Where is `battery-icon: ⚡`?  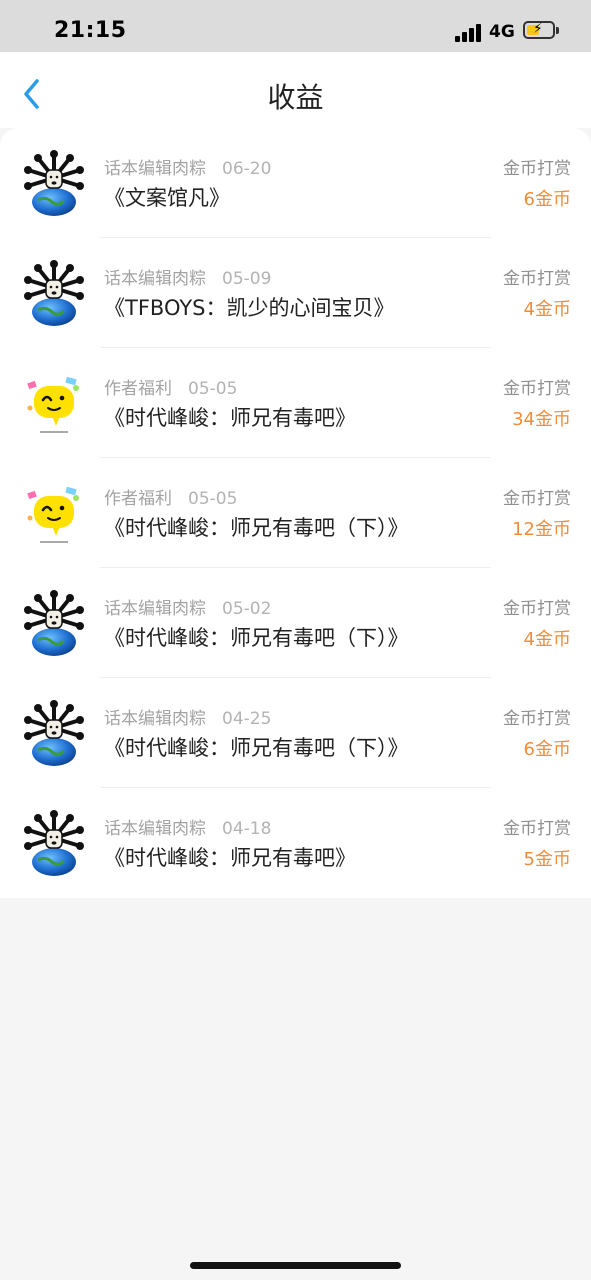
battery-icon: ⚡ is located at coordinates (539, 30).